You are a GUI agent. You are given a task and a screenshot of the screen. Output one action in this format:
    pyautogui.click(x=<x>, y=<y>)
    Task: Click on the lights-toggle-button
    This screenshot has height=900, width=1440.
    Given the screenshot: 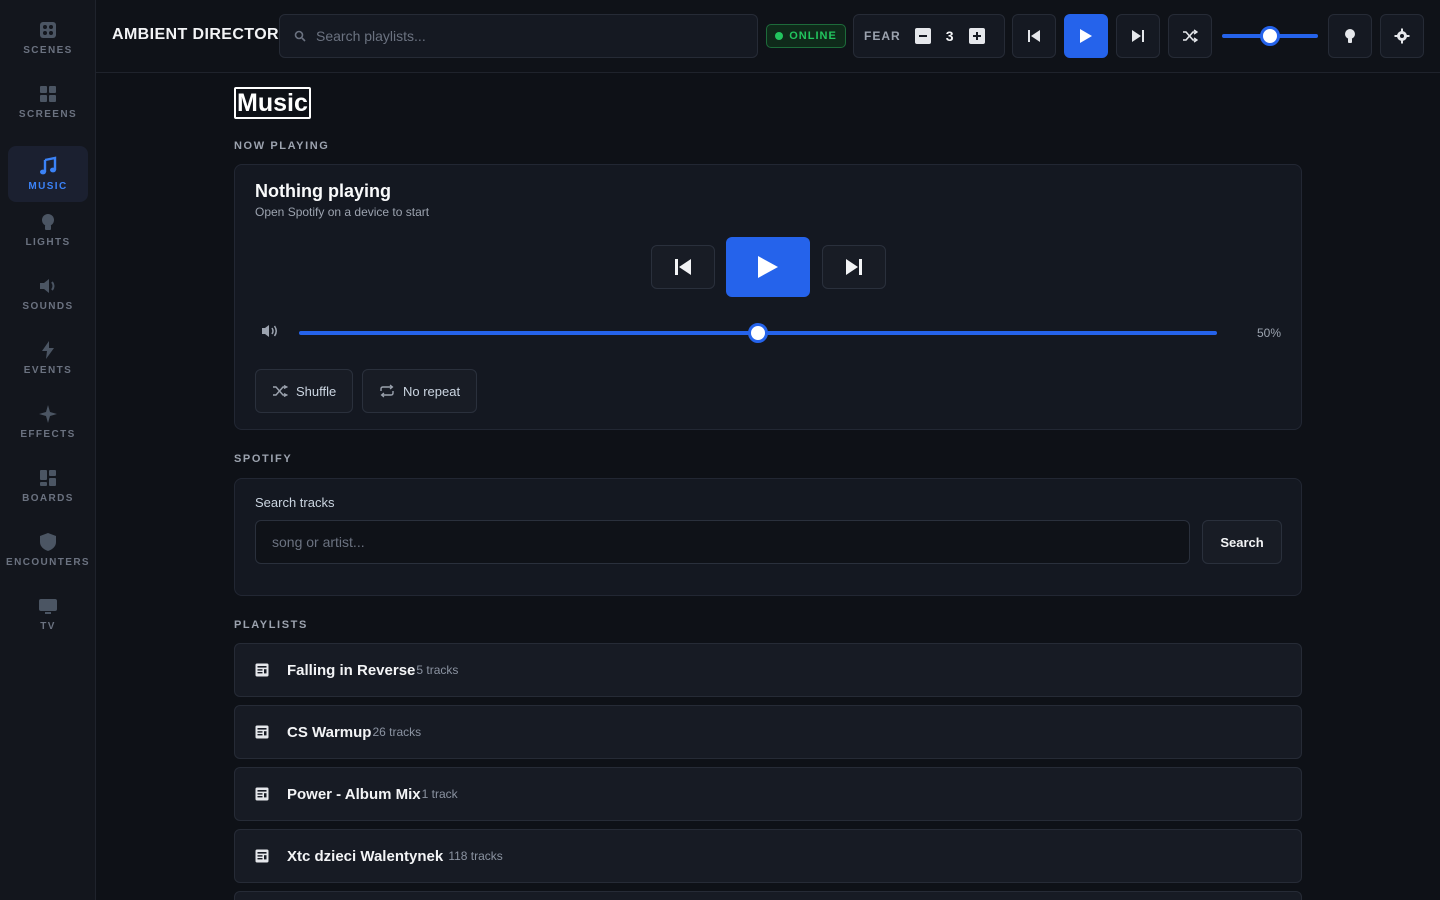 What is the action you would take?
    pyautogui.click(x=1350, y=36)
    